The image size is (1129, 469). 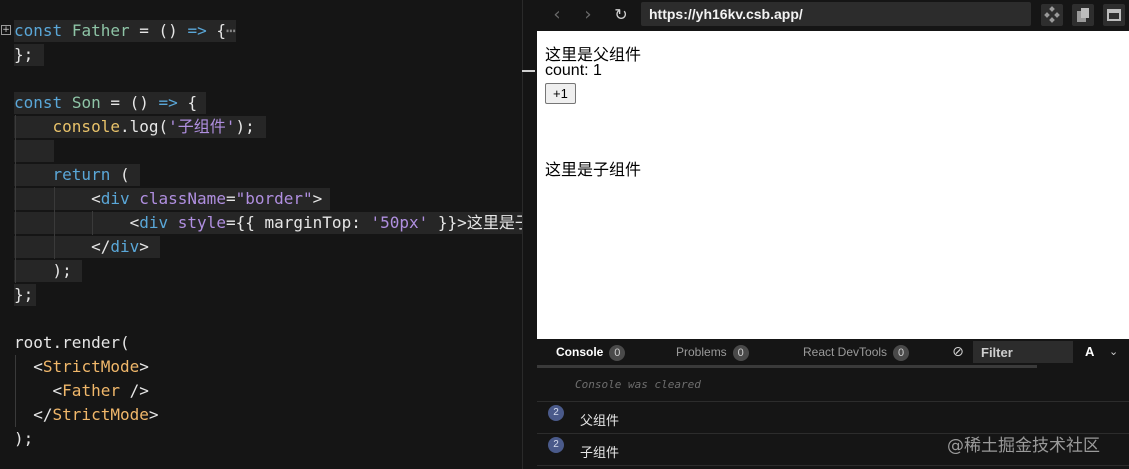 What do you see at coordinates (617, 352) in the screenshot?
I see `console-count-badge: 0` at bounding box center [617, 352].